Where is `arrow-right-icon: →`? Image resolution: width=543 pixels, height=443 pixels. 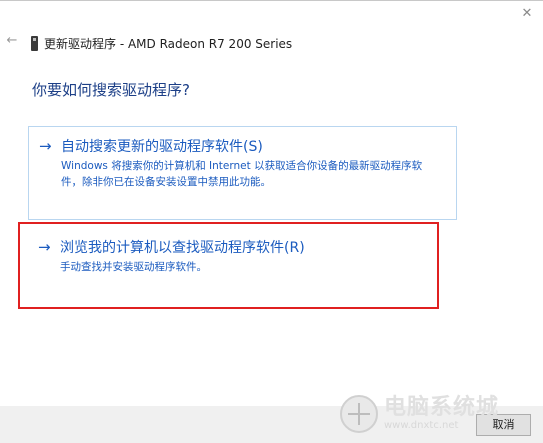 arrow-right-icon: → is located at coordinates (45, 146).